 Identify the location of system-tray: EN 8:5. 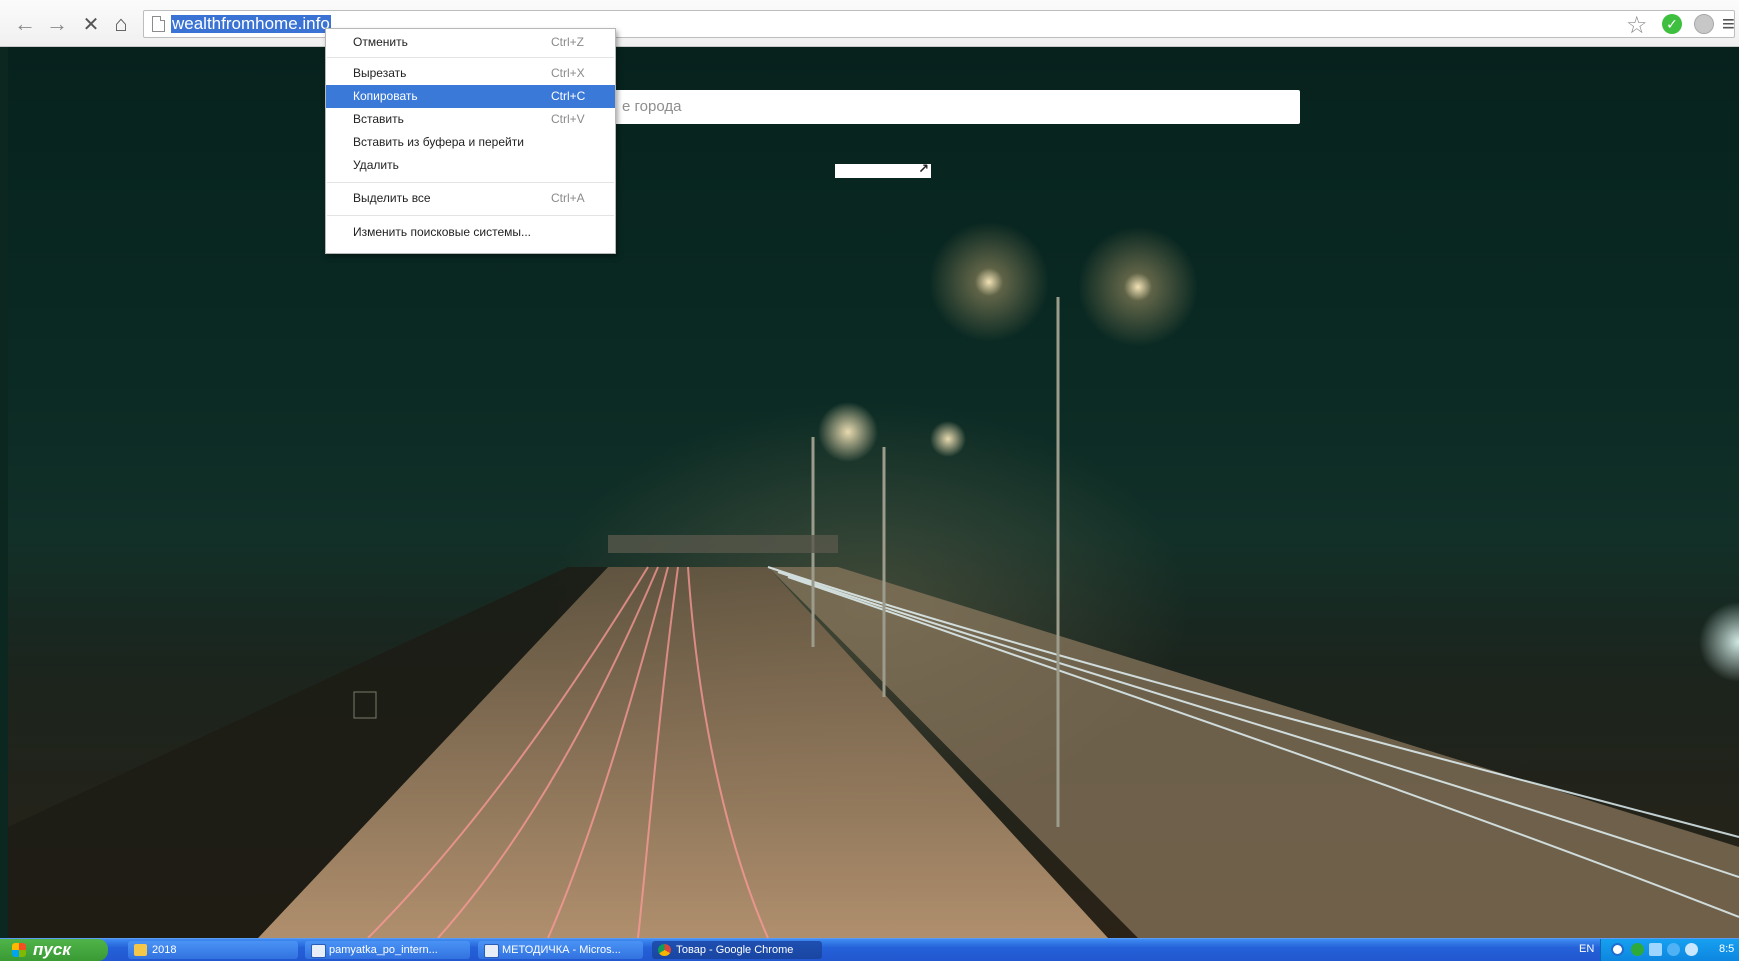
(1659, 950).